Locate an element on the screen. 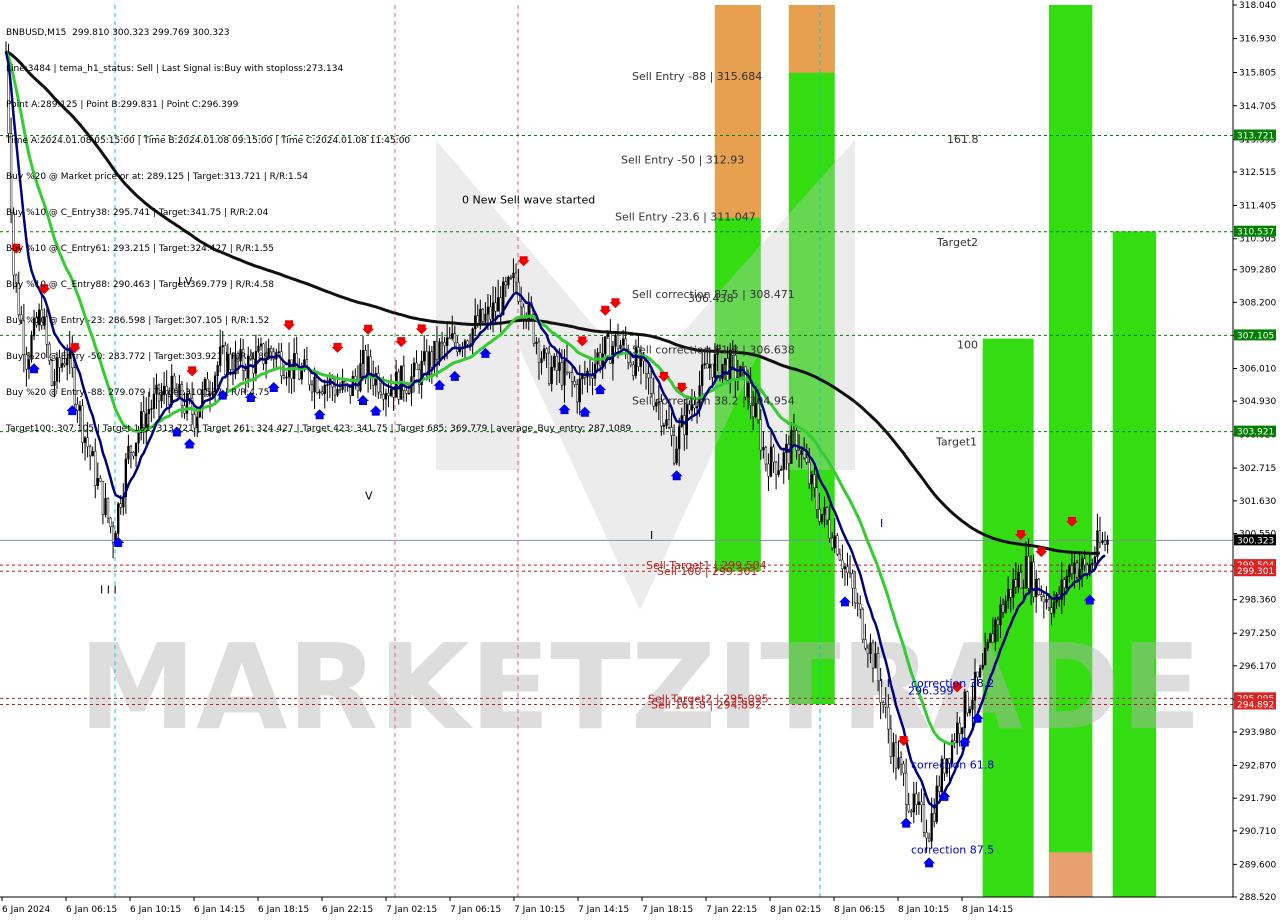 This screenshot has height=920, width=1280. annotation-label: I is located at coordinates (651, 535).